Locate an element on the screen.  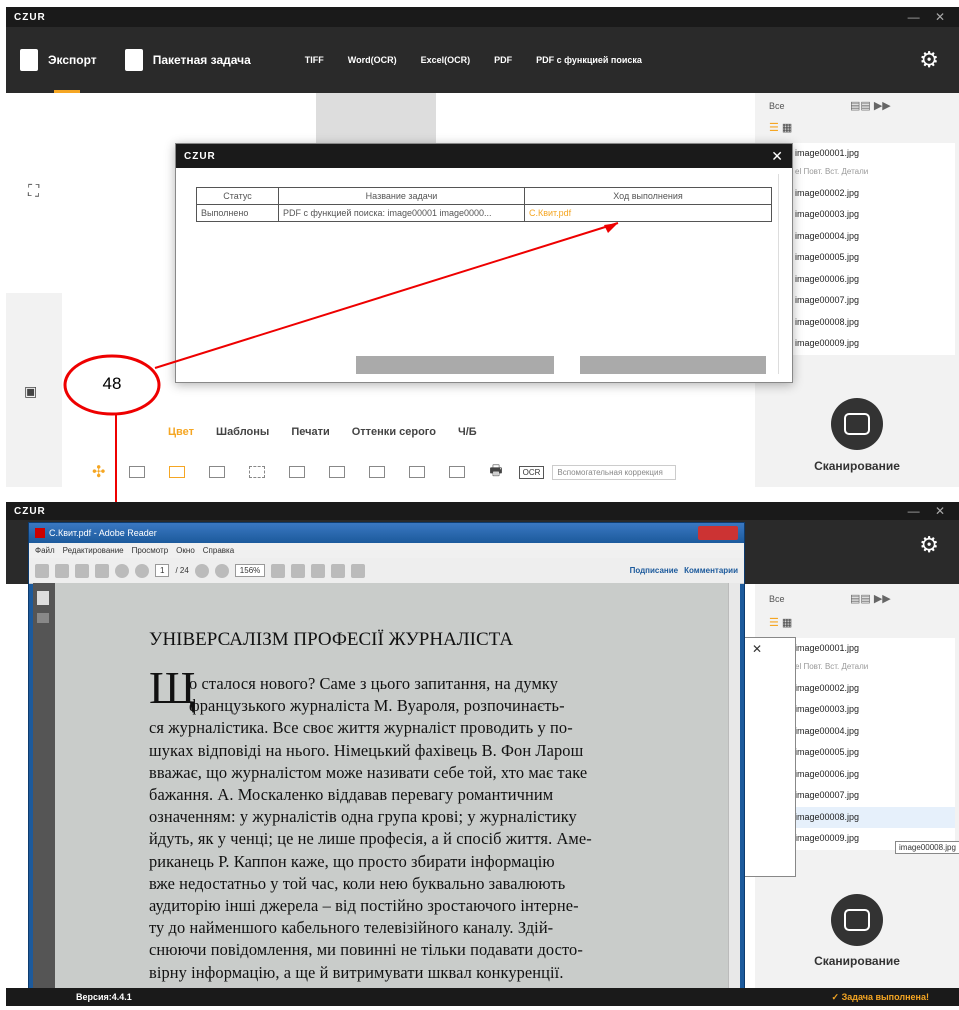
scan-button is located at coordinates (857, 920).